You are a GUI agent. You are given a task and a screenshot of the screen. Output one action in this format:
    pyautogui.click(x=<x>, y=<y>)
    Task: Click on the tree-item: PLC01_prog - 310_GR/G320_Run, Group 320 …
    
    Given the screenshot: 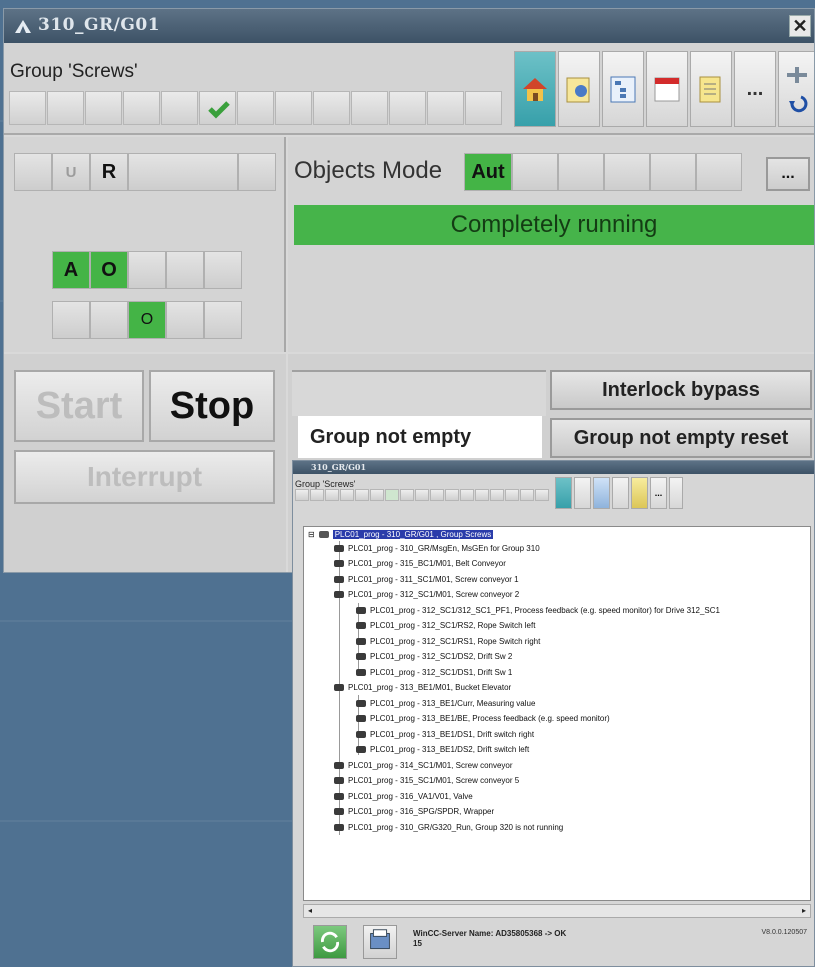 What is the action you would take?
    pyautogui.click(x=448, y=827)
    